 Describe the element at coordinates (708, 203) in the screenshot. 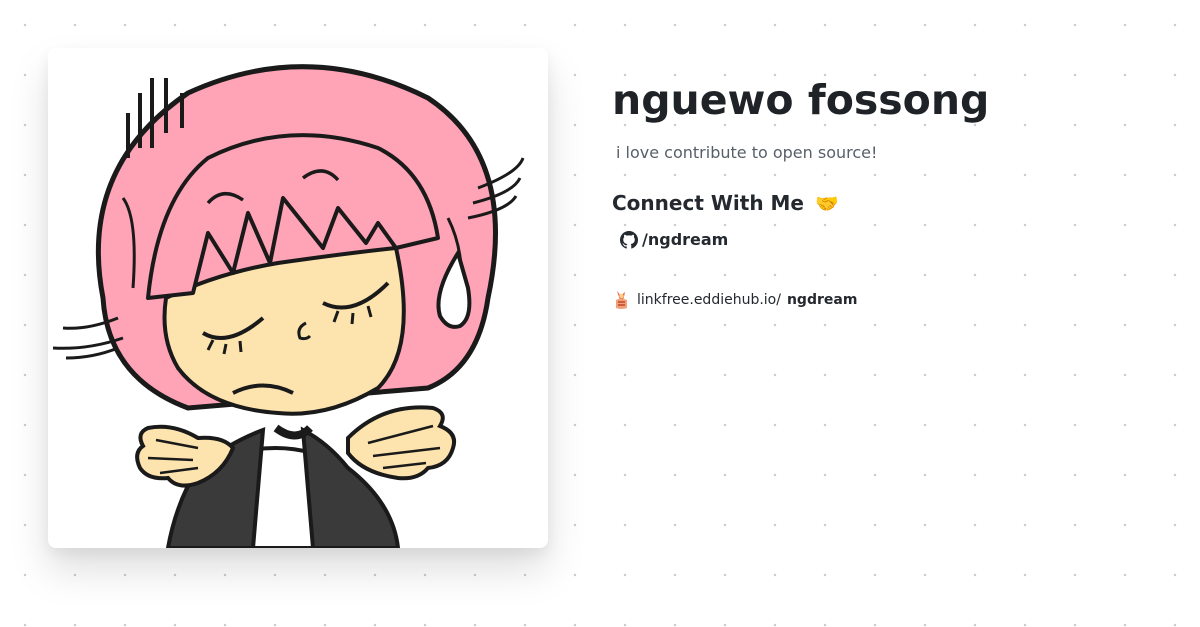

I see `connect-heading-text: Connect With Me` at that location.